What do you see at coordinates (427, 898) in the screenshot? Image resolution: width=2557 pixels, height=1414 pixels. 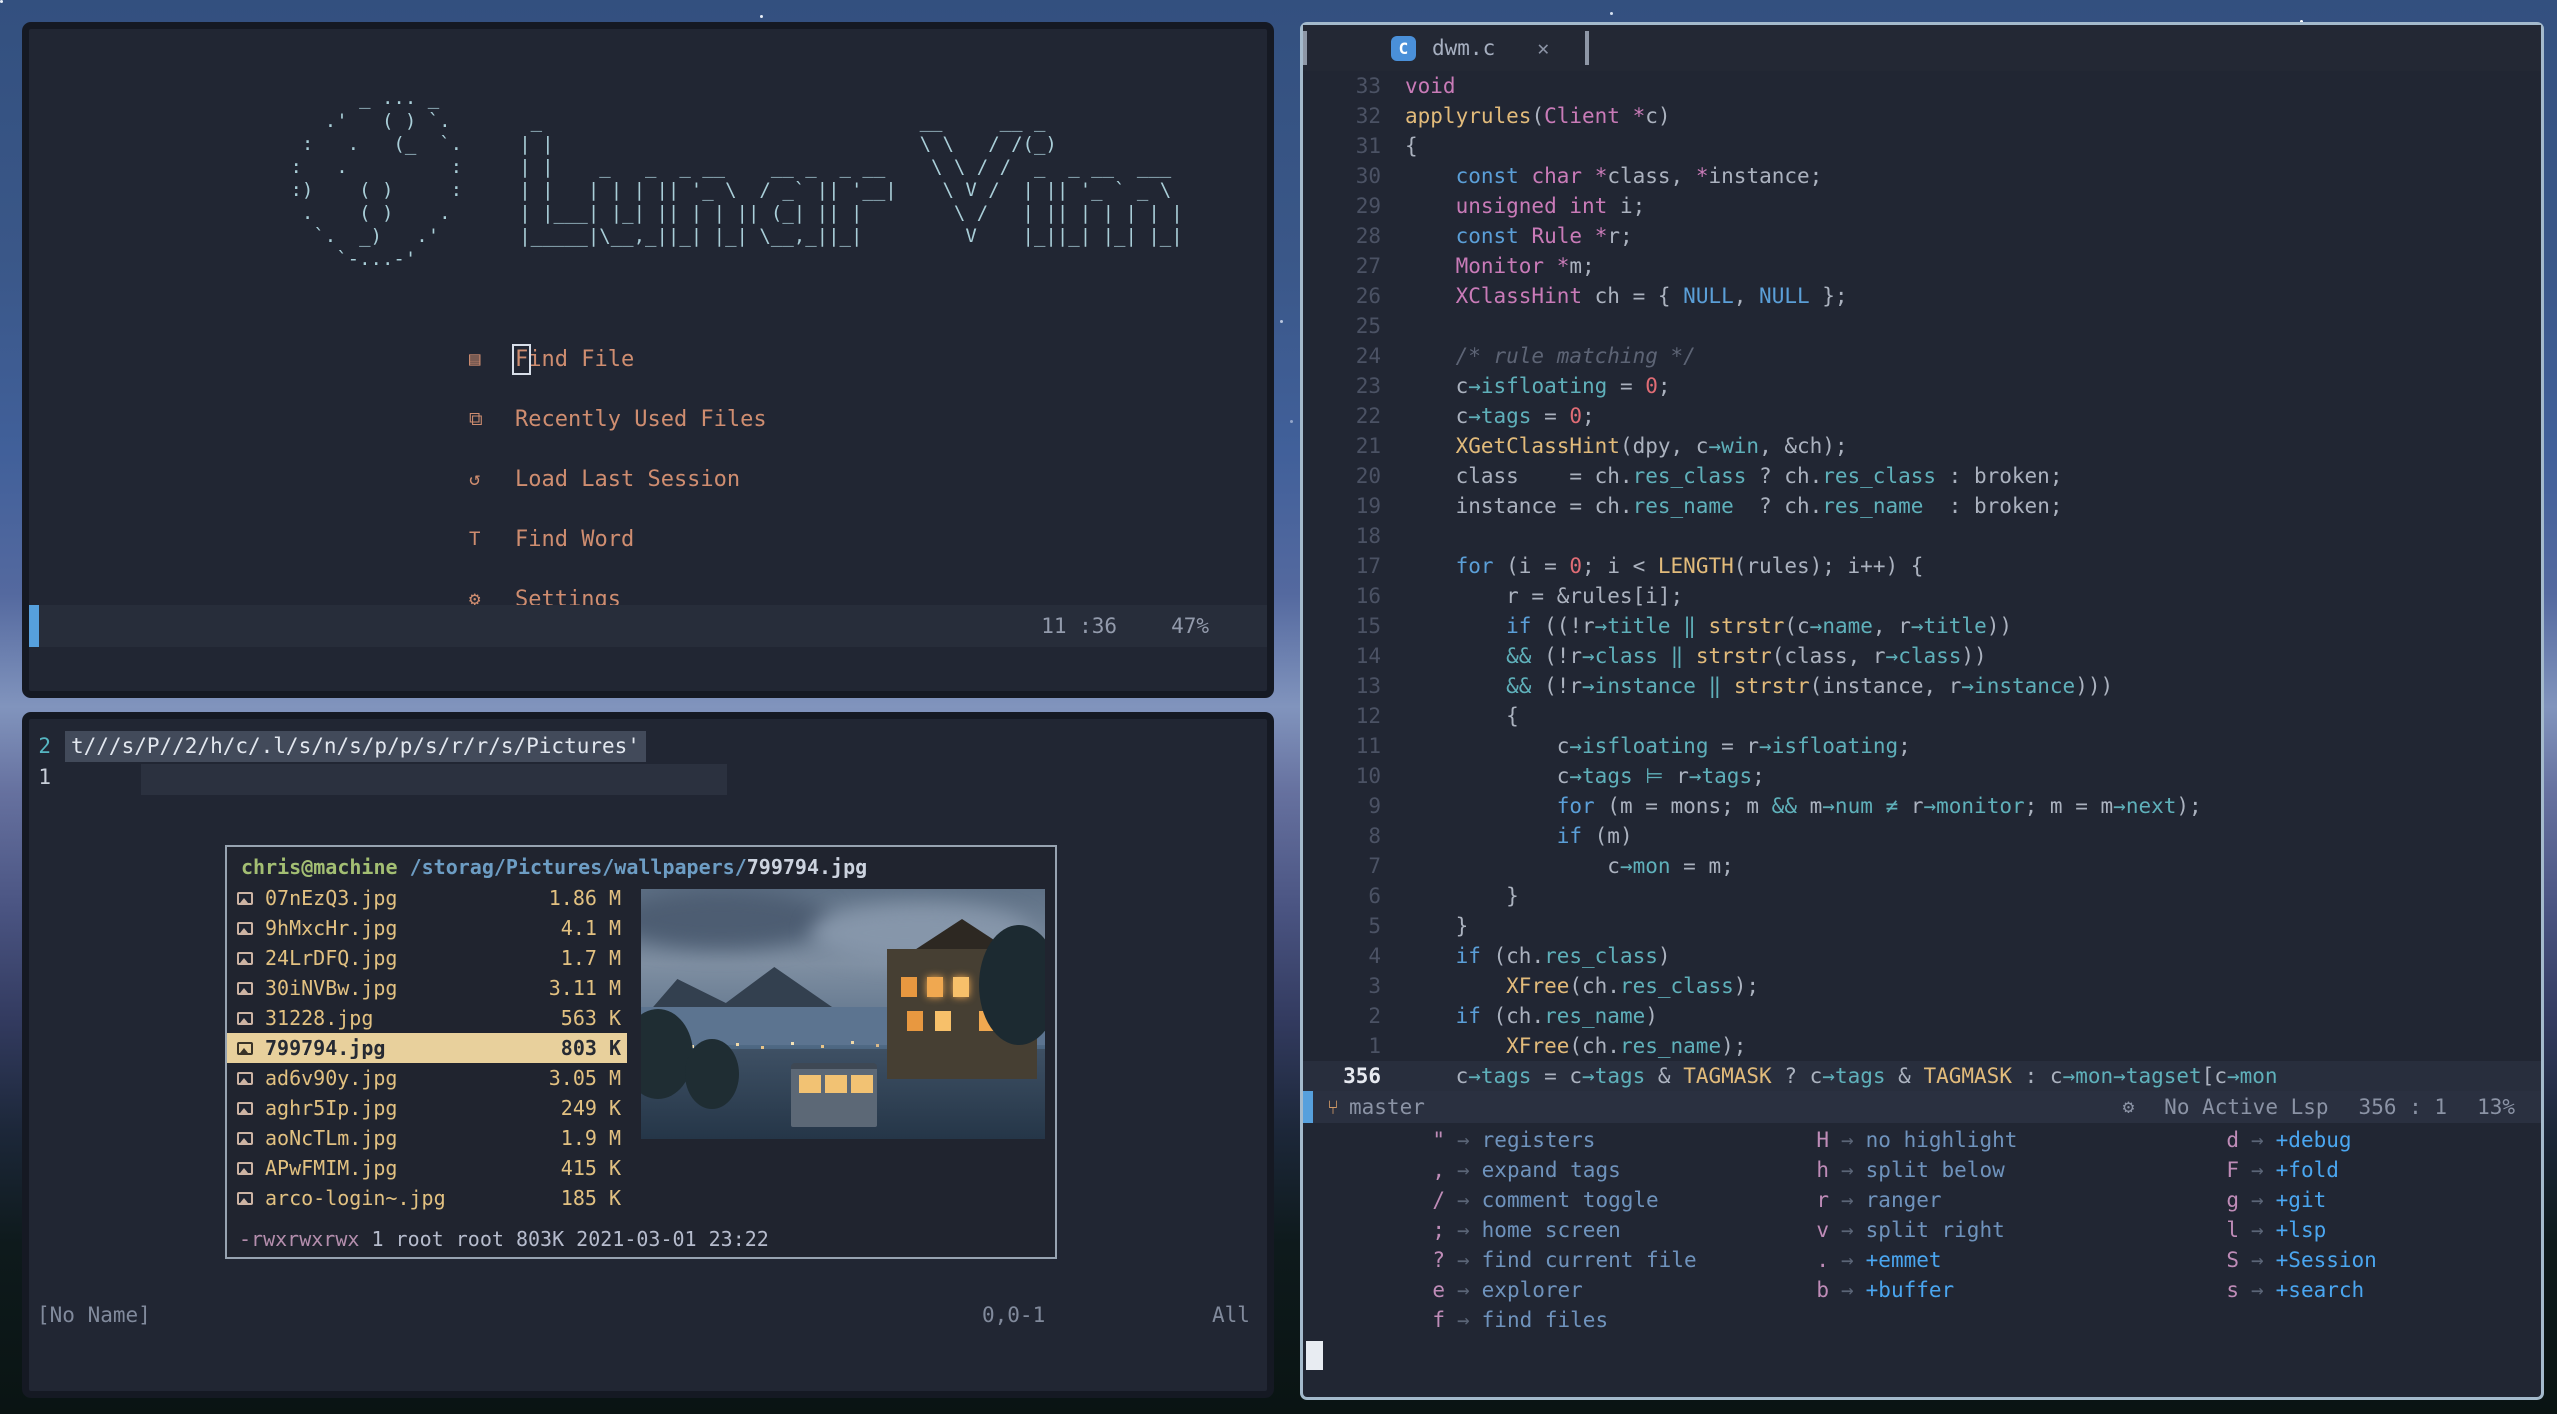 I see `file-row: 07nEzQ3.jpg 1.86 M` at bounding box center [427, 898].